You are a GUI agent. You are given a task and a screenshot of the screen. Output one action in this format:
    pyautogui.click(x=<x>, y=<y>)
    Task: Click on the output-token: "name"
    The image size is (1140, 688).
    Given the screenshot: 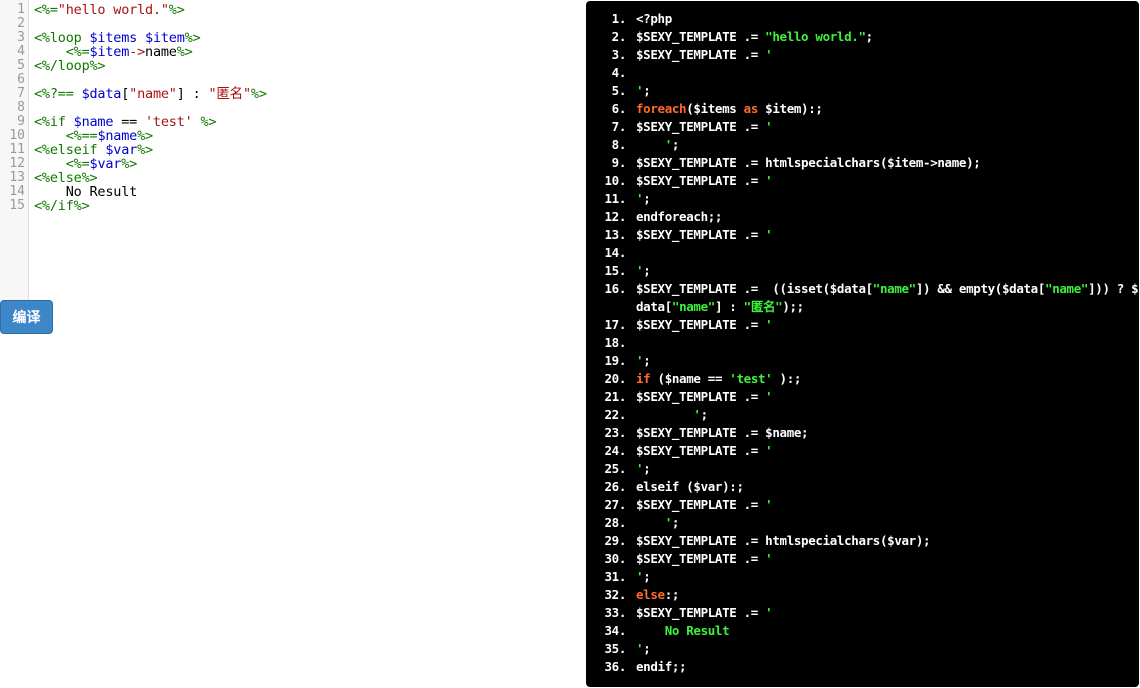 What is the action you would take?
    pyautogui.click(x=894, y=288)
    